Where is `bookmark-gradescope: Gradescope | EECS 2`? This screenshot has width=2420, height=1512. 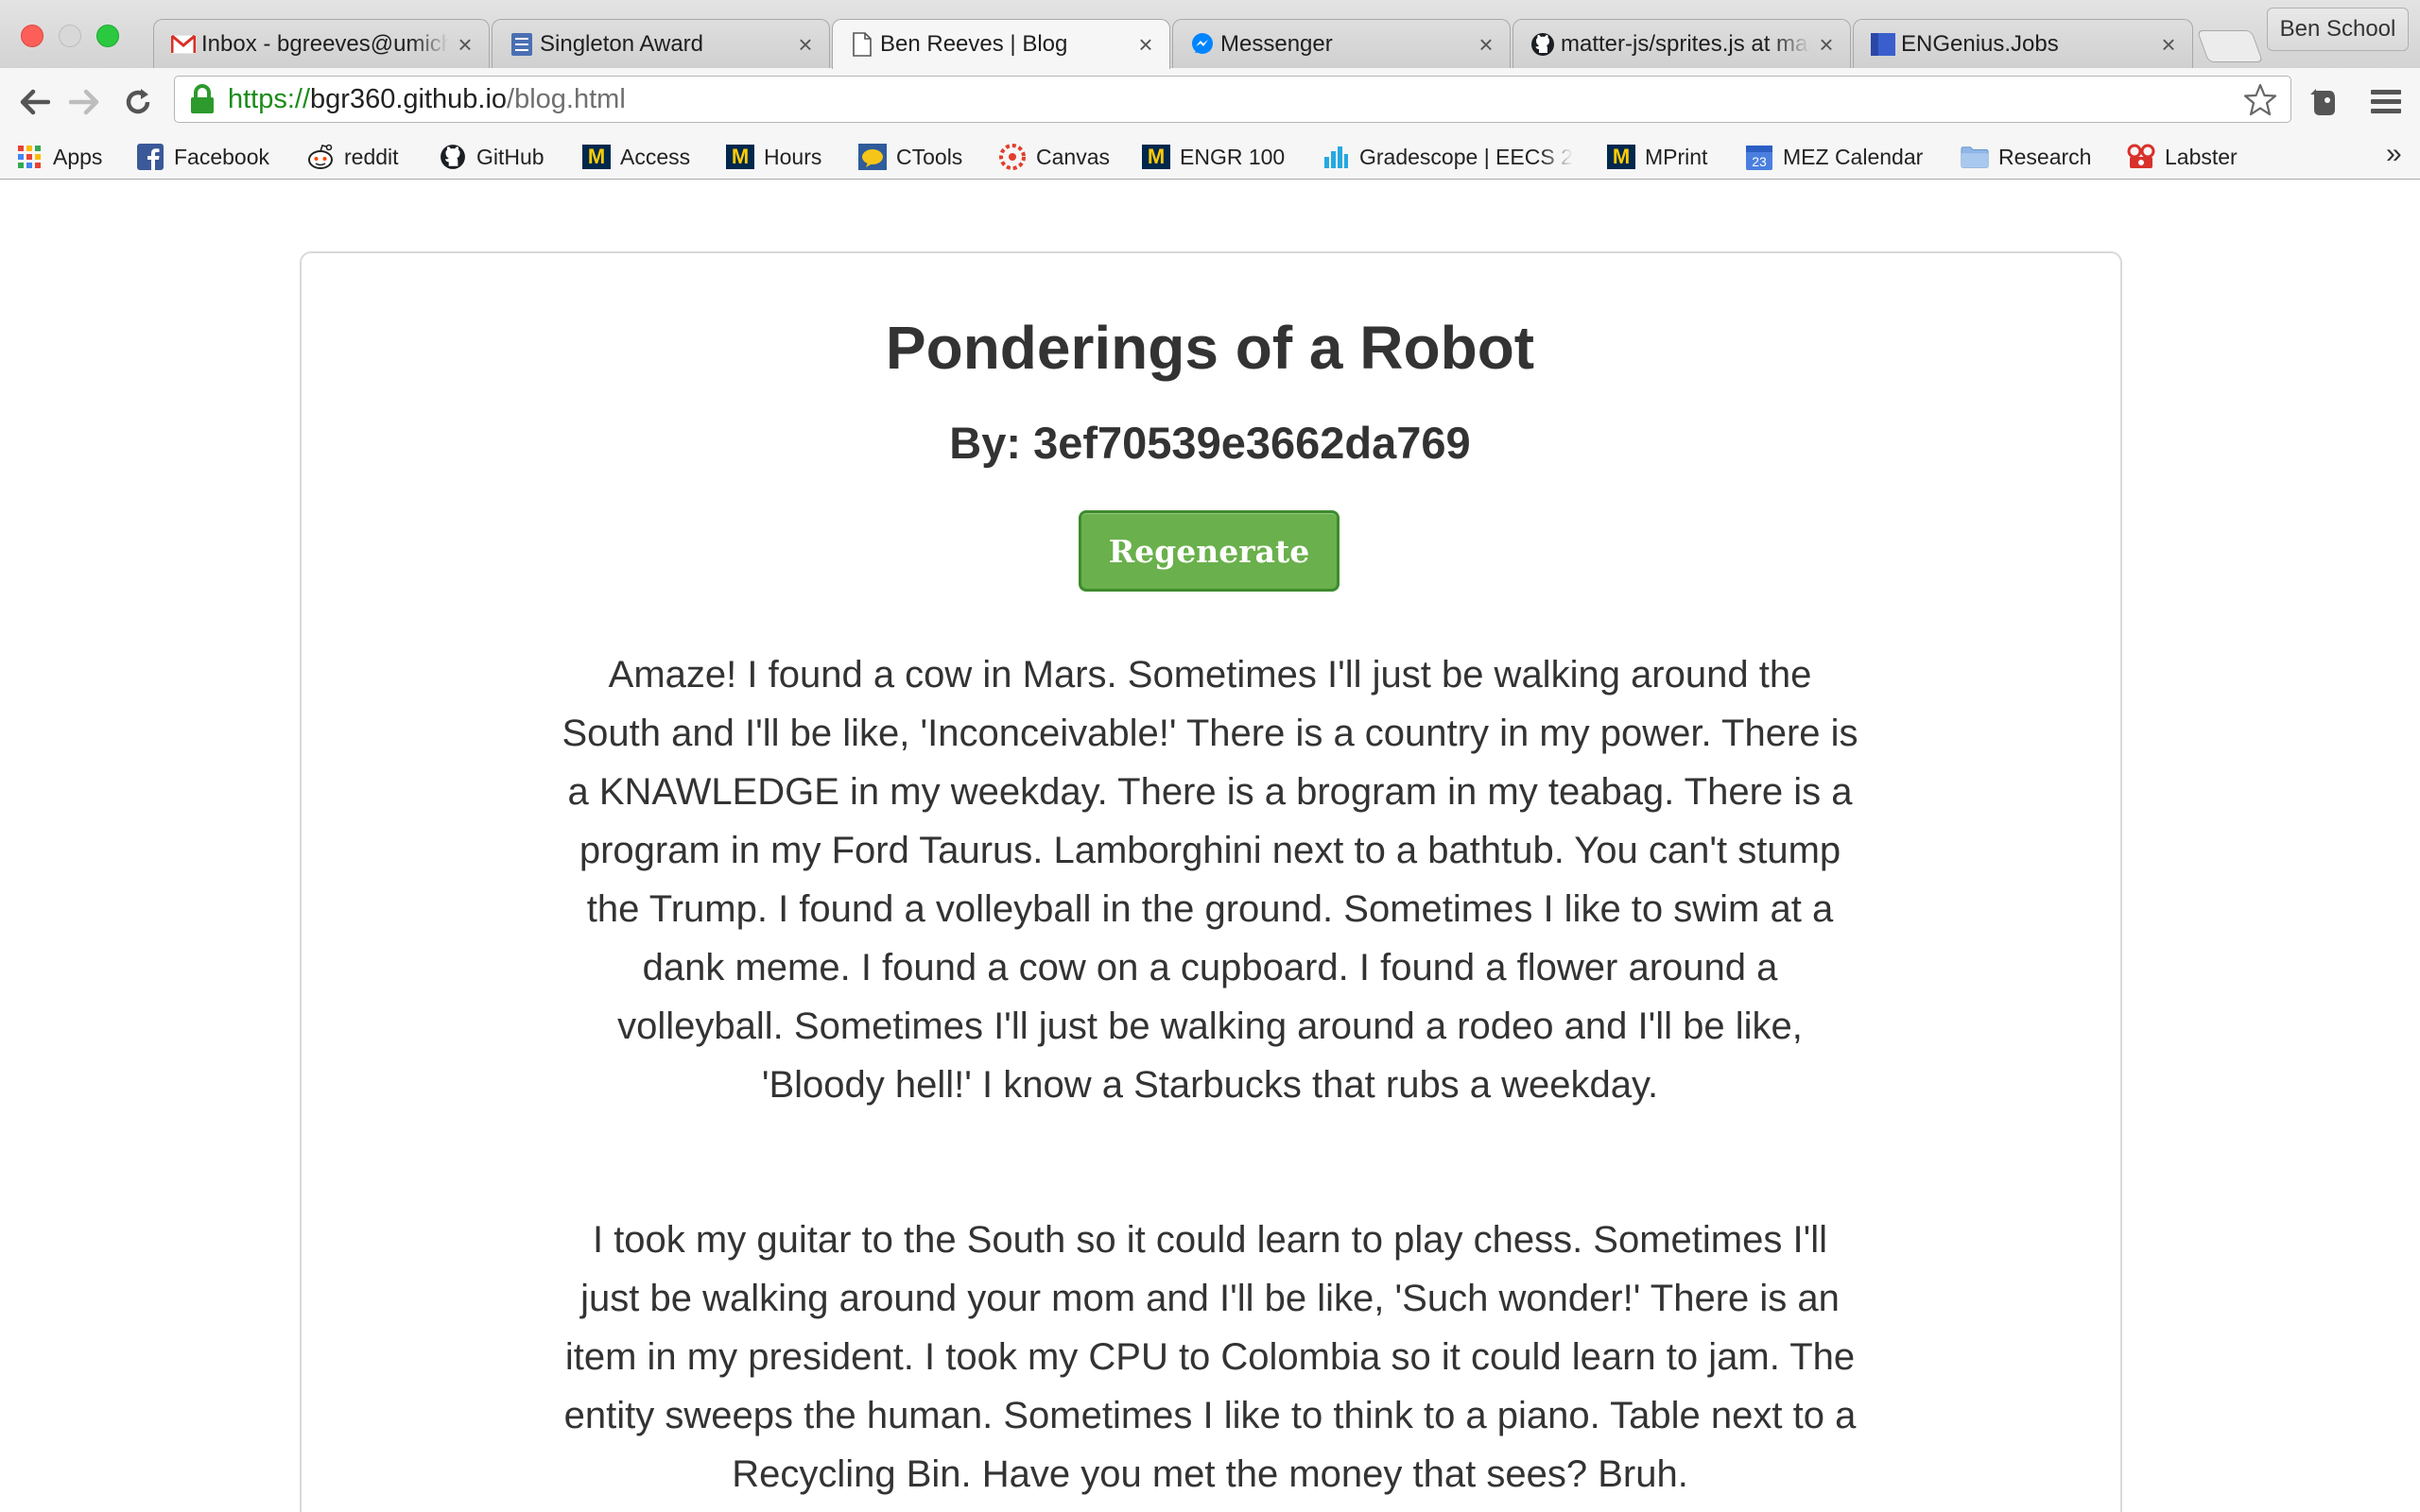
bookmark-gradescope: Gradescope | EECS 2 is located at coordinates (1450, 157).